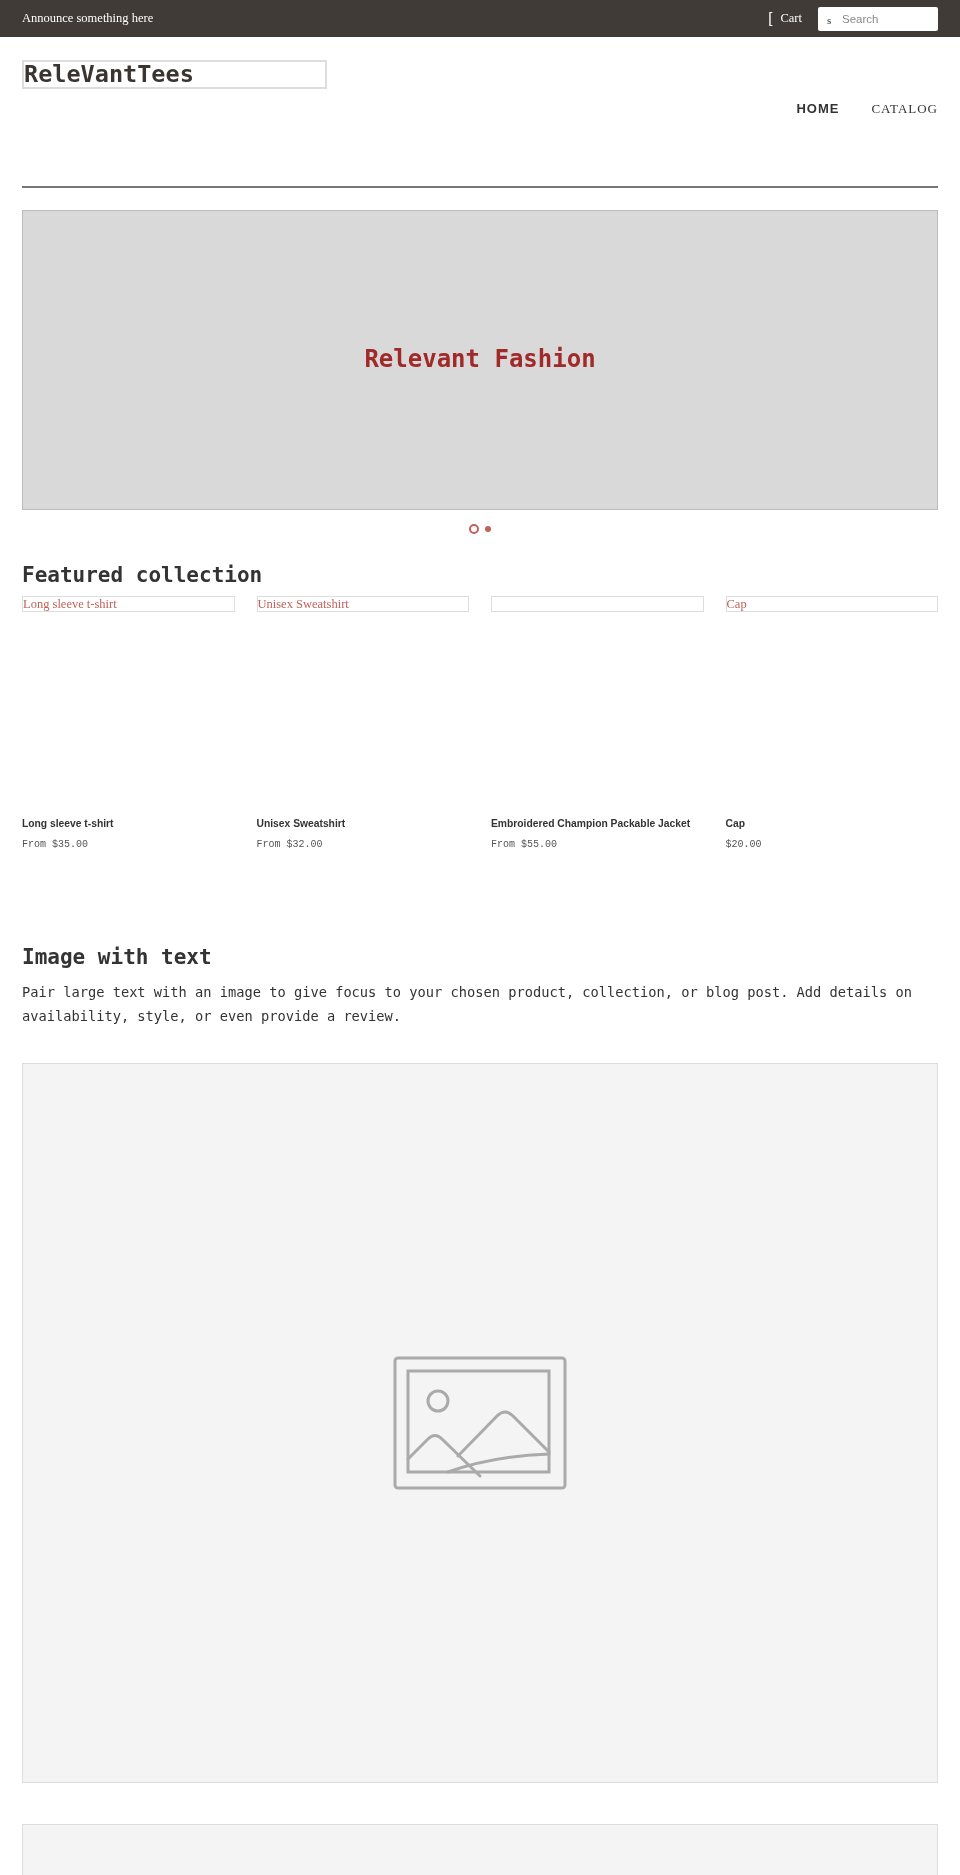 This screenshot has height=1875, width=960. I want to click on nav-link: CATALOG, so click(904, 109).